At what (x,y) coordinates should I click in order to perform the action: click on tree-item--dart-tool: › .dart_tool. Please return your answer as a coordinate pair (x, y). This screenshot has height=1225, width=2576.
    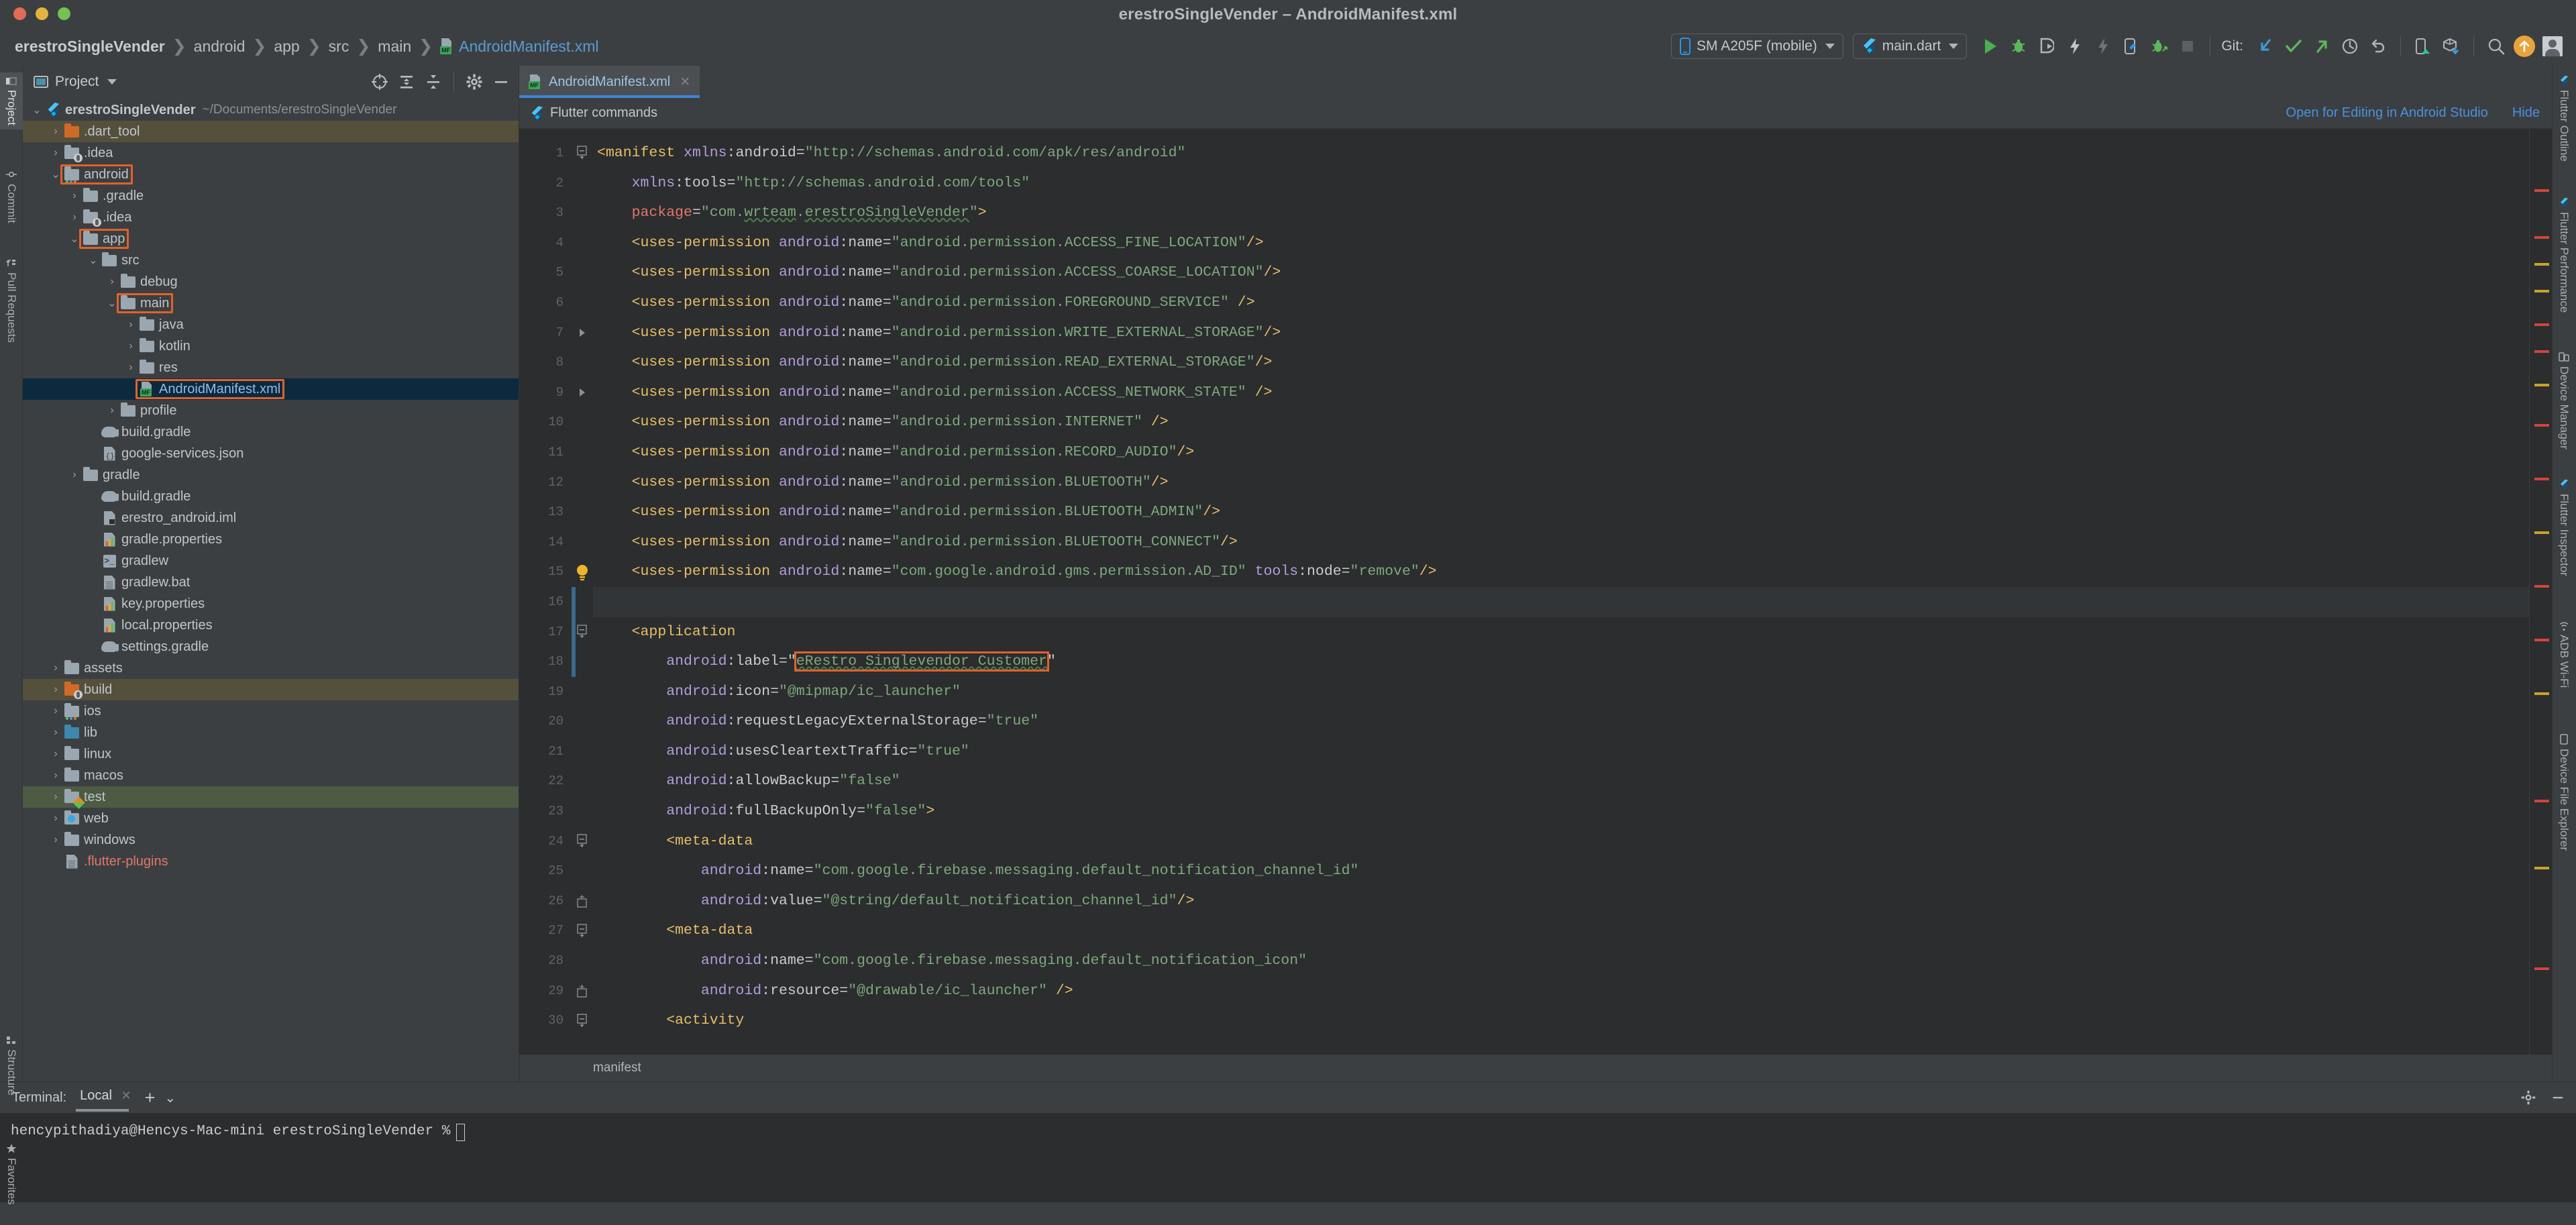
    Looking at the image, I should click on (271, 131).